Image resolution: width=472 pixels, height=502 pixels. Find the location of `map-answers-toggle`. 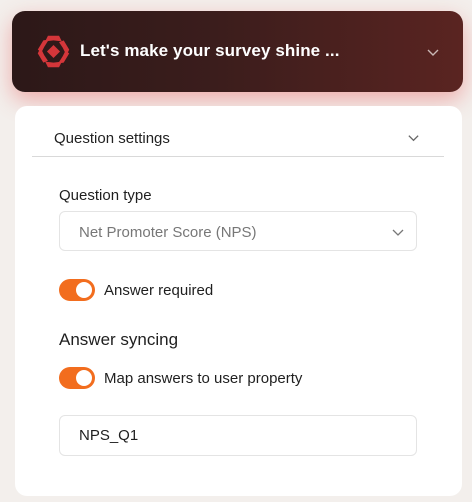

map-answers-toggle is located at coordinates (77, 378).